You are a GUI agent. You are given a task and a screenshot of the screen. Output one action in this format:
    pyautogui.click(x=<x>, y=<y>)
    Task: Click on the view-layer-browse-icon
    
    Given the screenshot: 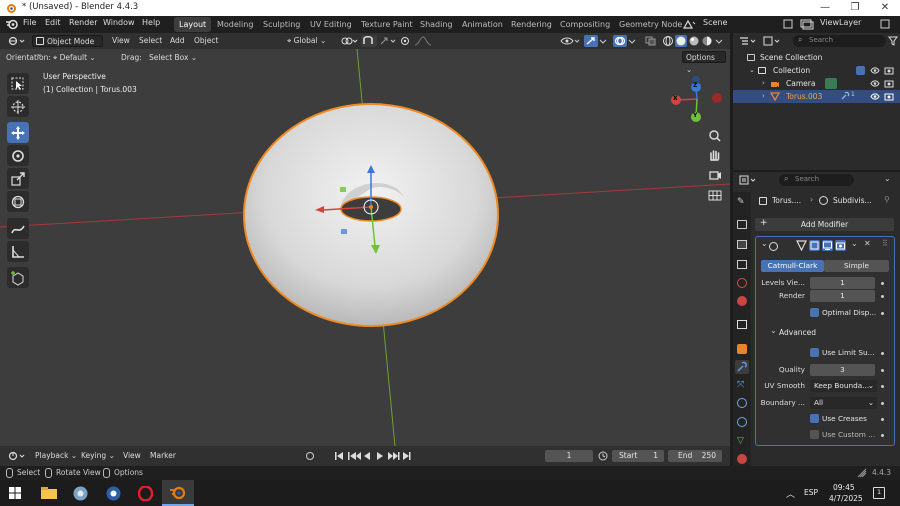 What is the action you would take?
    pyautogui.click(x=885, y=24)
    